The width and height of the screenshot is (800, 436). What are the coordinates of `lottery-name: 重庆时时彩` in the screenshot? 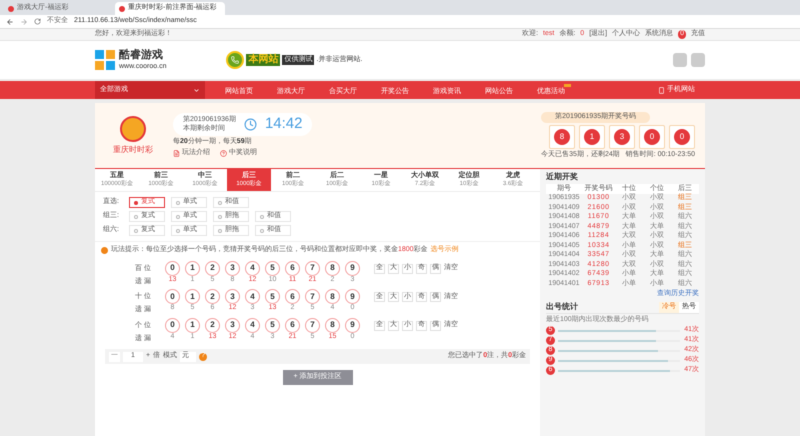 It's located at (133, 150).